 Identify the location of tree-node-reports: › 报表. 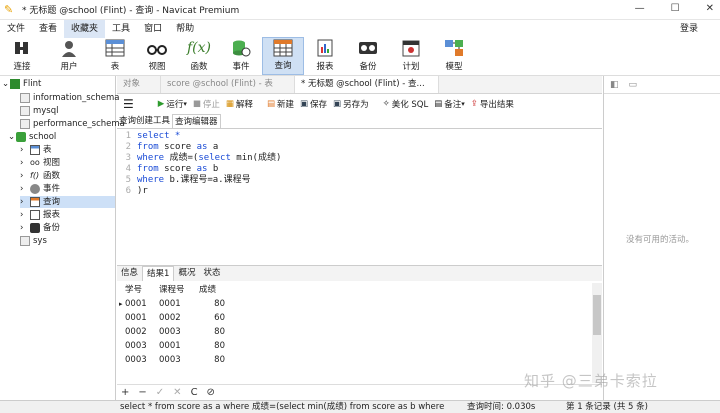
(40, 215).